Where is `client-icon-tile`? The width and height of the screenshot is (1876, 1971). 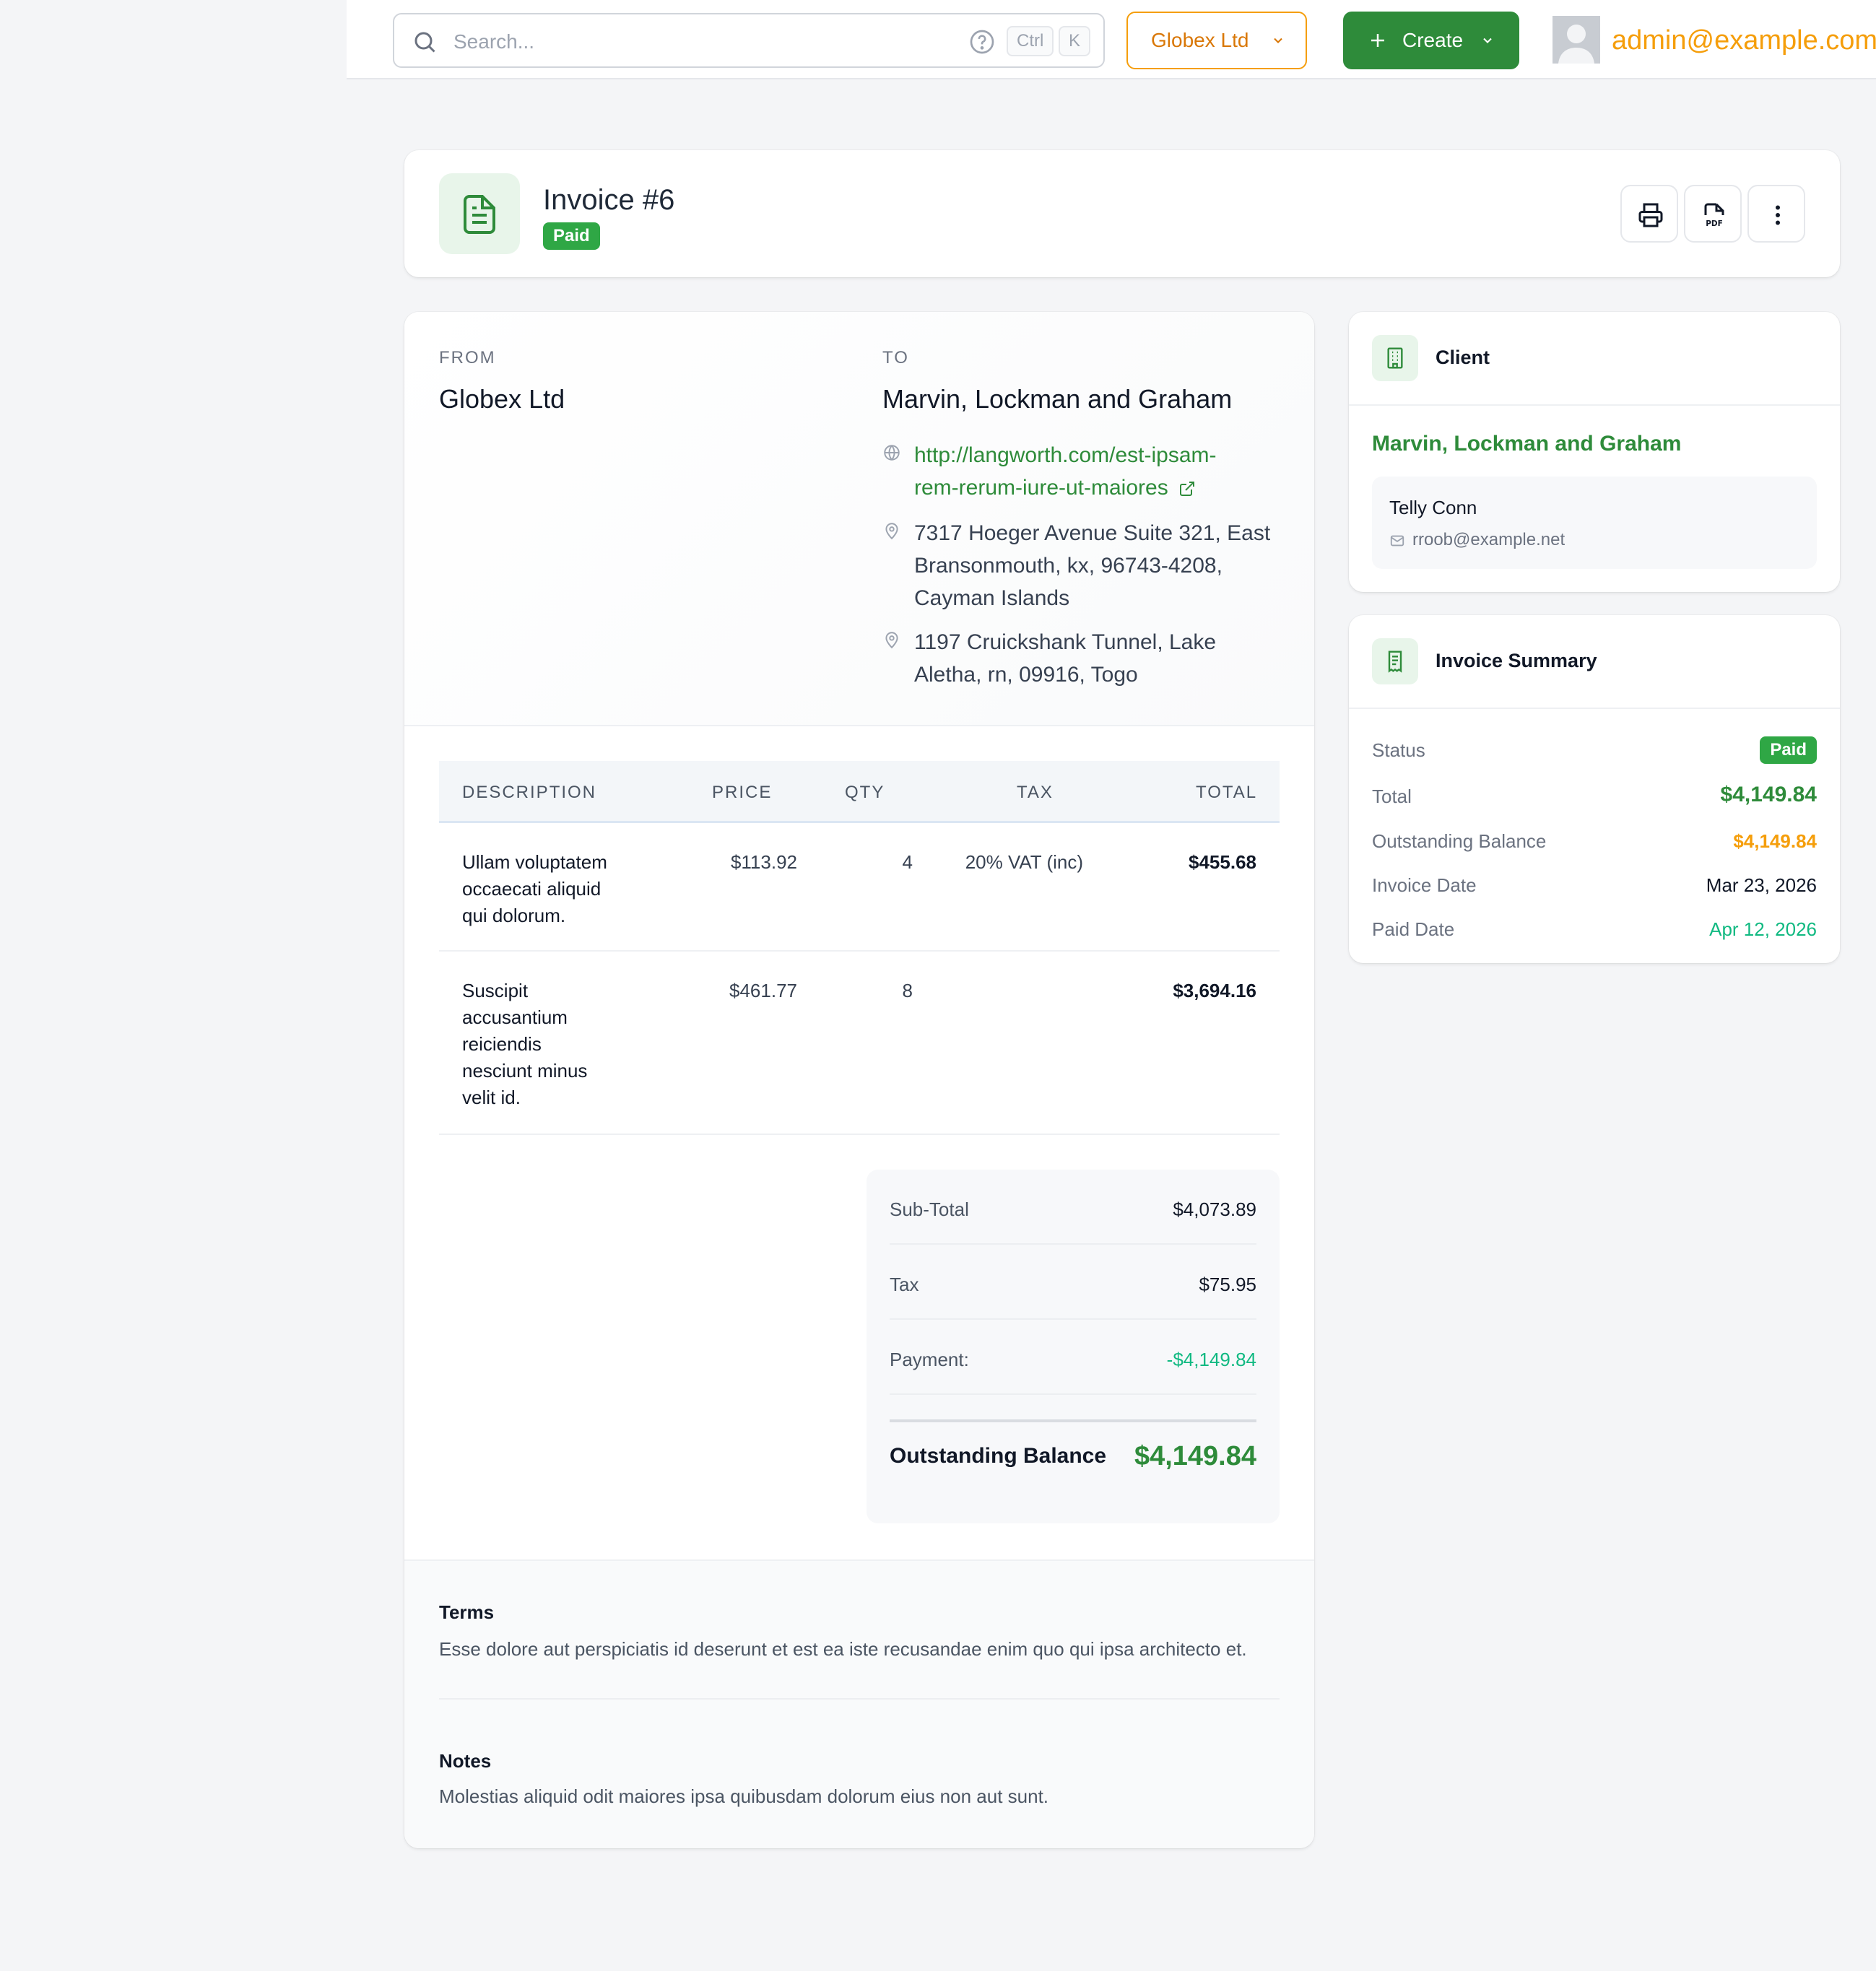
client-icon-tile is located at coordinates (1395, 358).